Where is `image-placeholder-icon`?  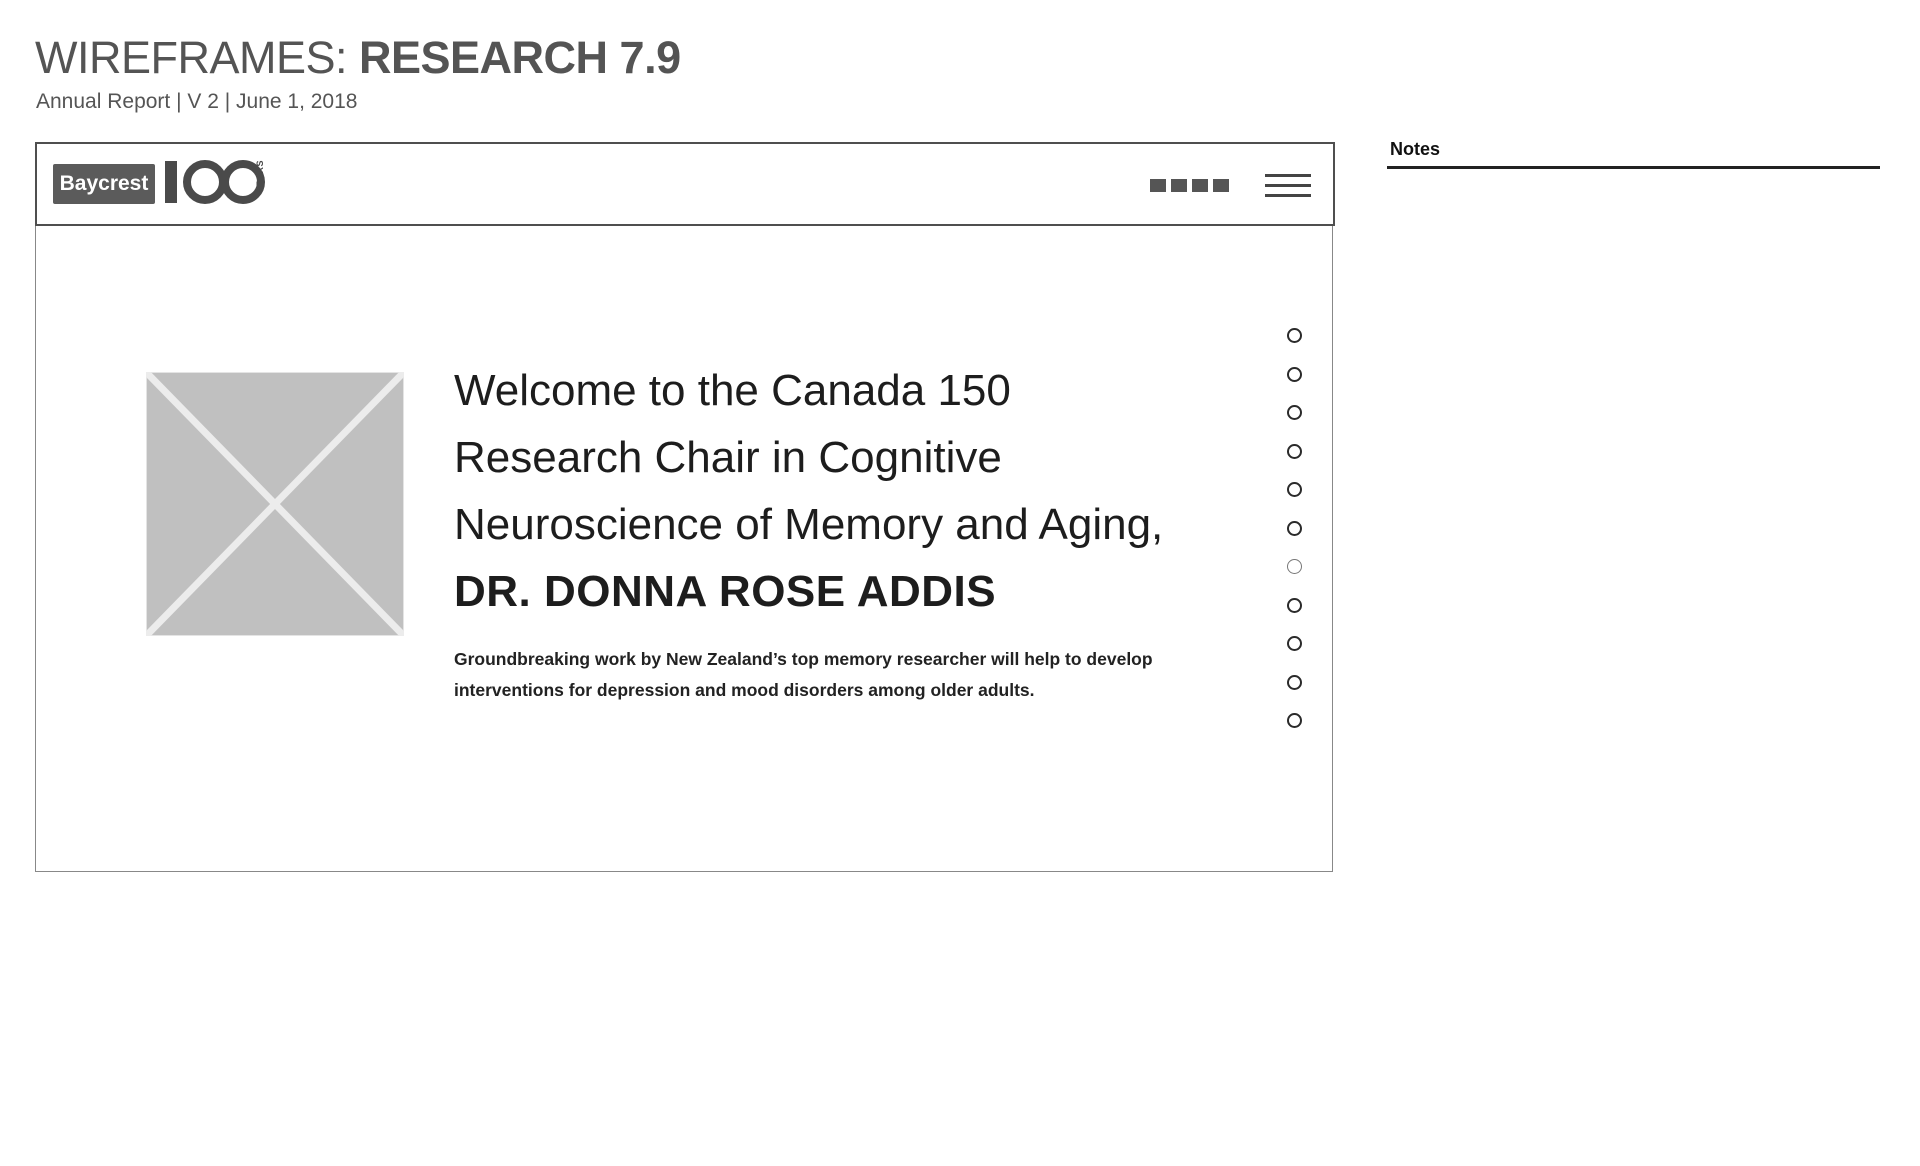 image-placeholder-icon is located at coordinates (275, 504).